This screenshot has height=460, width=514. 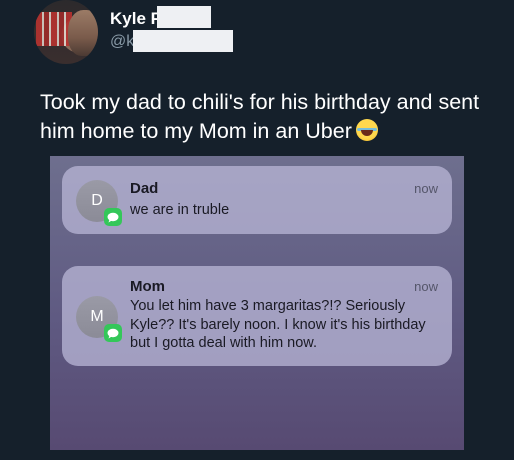 I want to click on user-avatar, so click(x=66, y=32).